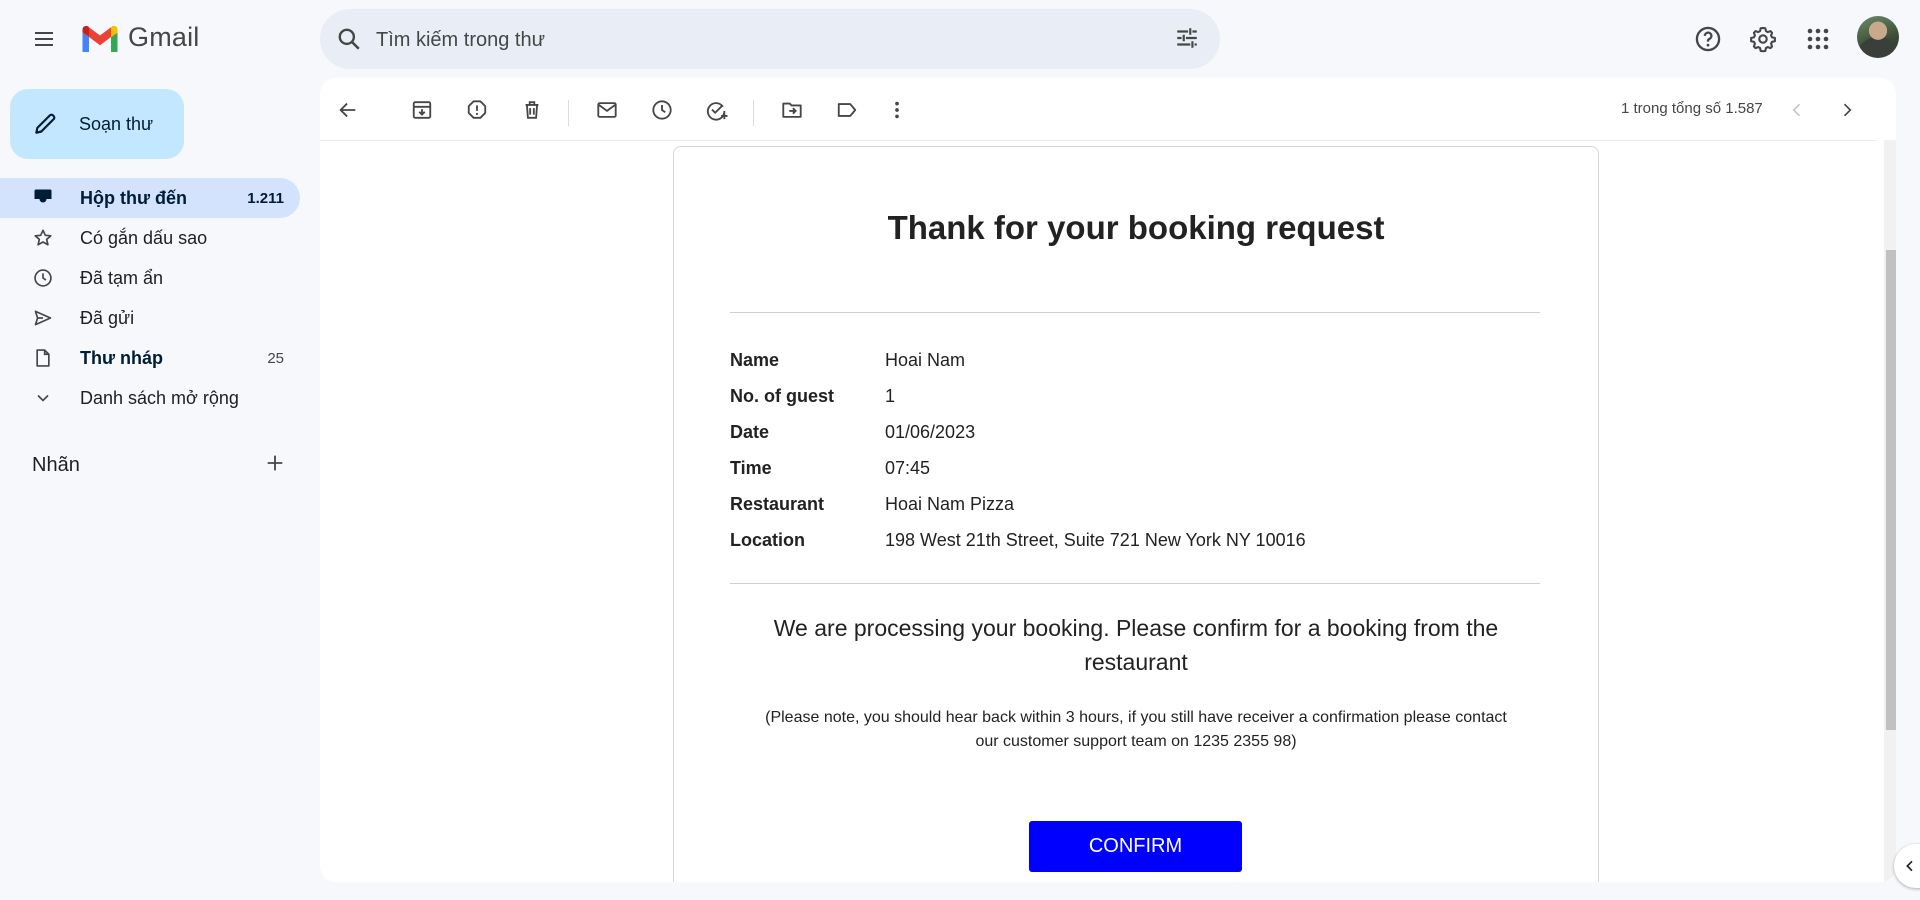 The image size is (1920, 900). I want to click on settings-gear-icon, so click(1763, 39).